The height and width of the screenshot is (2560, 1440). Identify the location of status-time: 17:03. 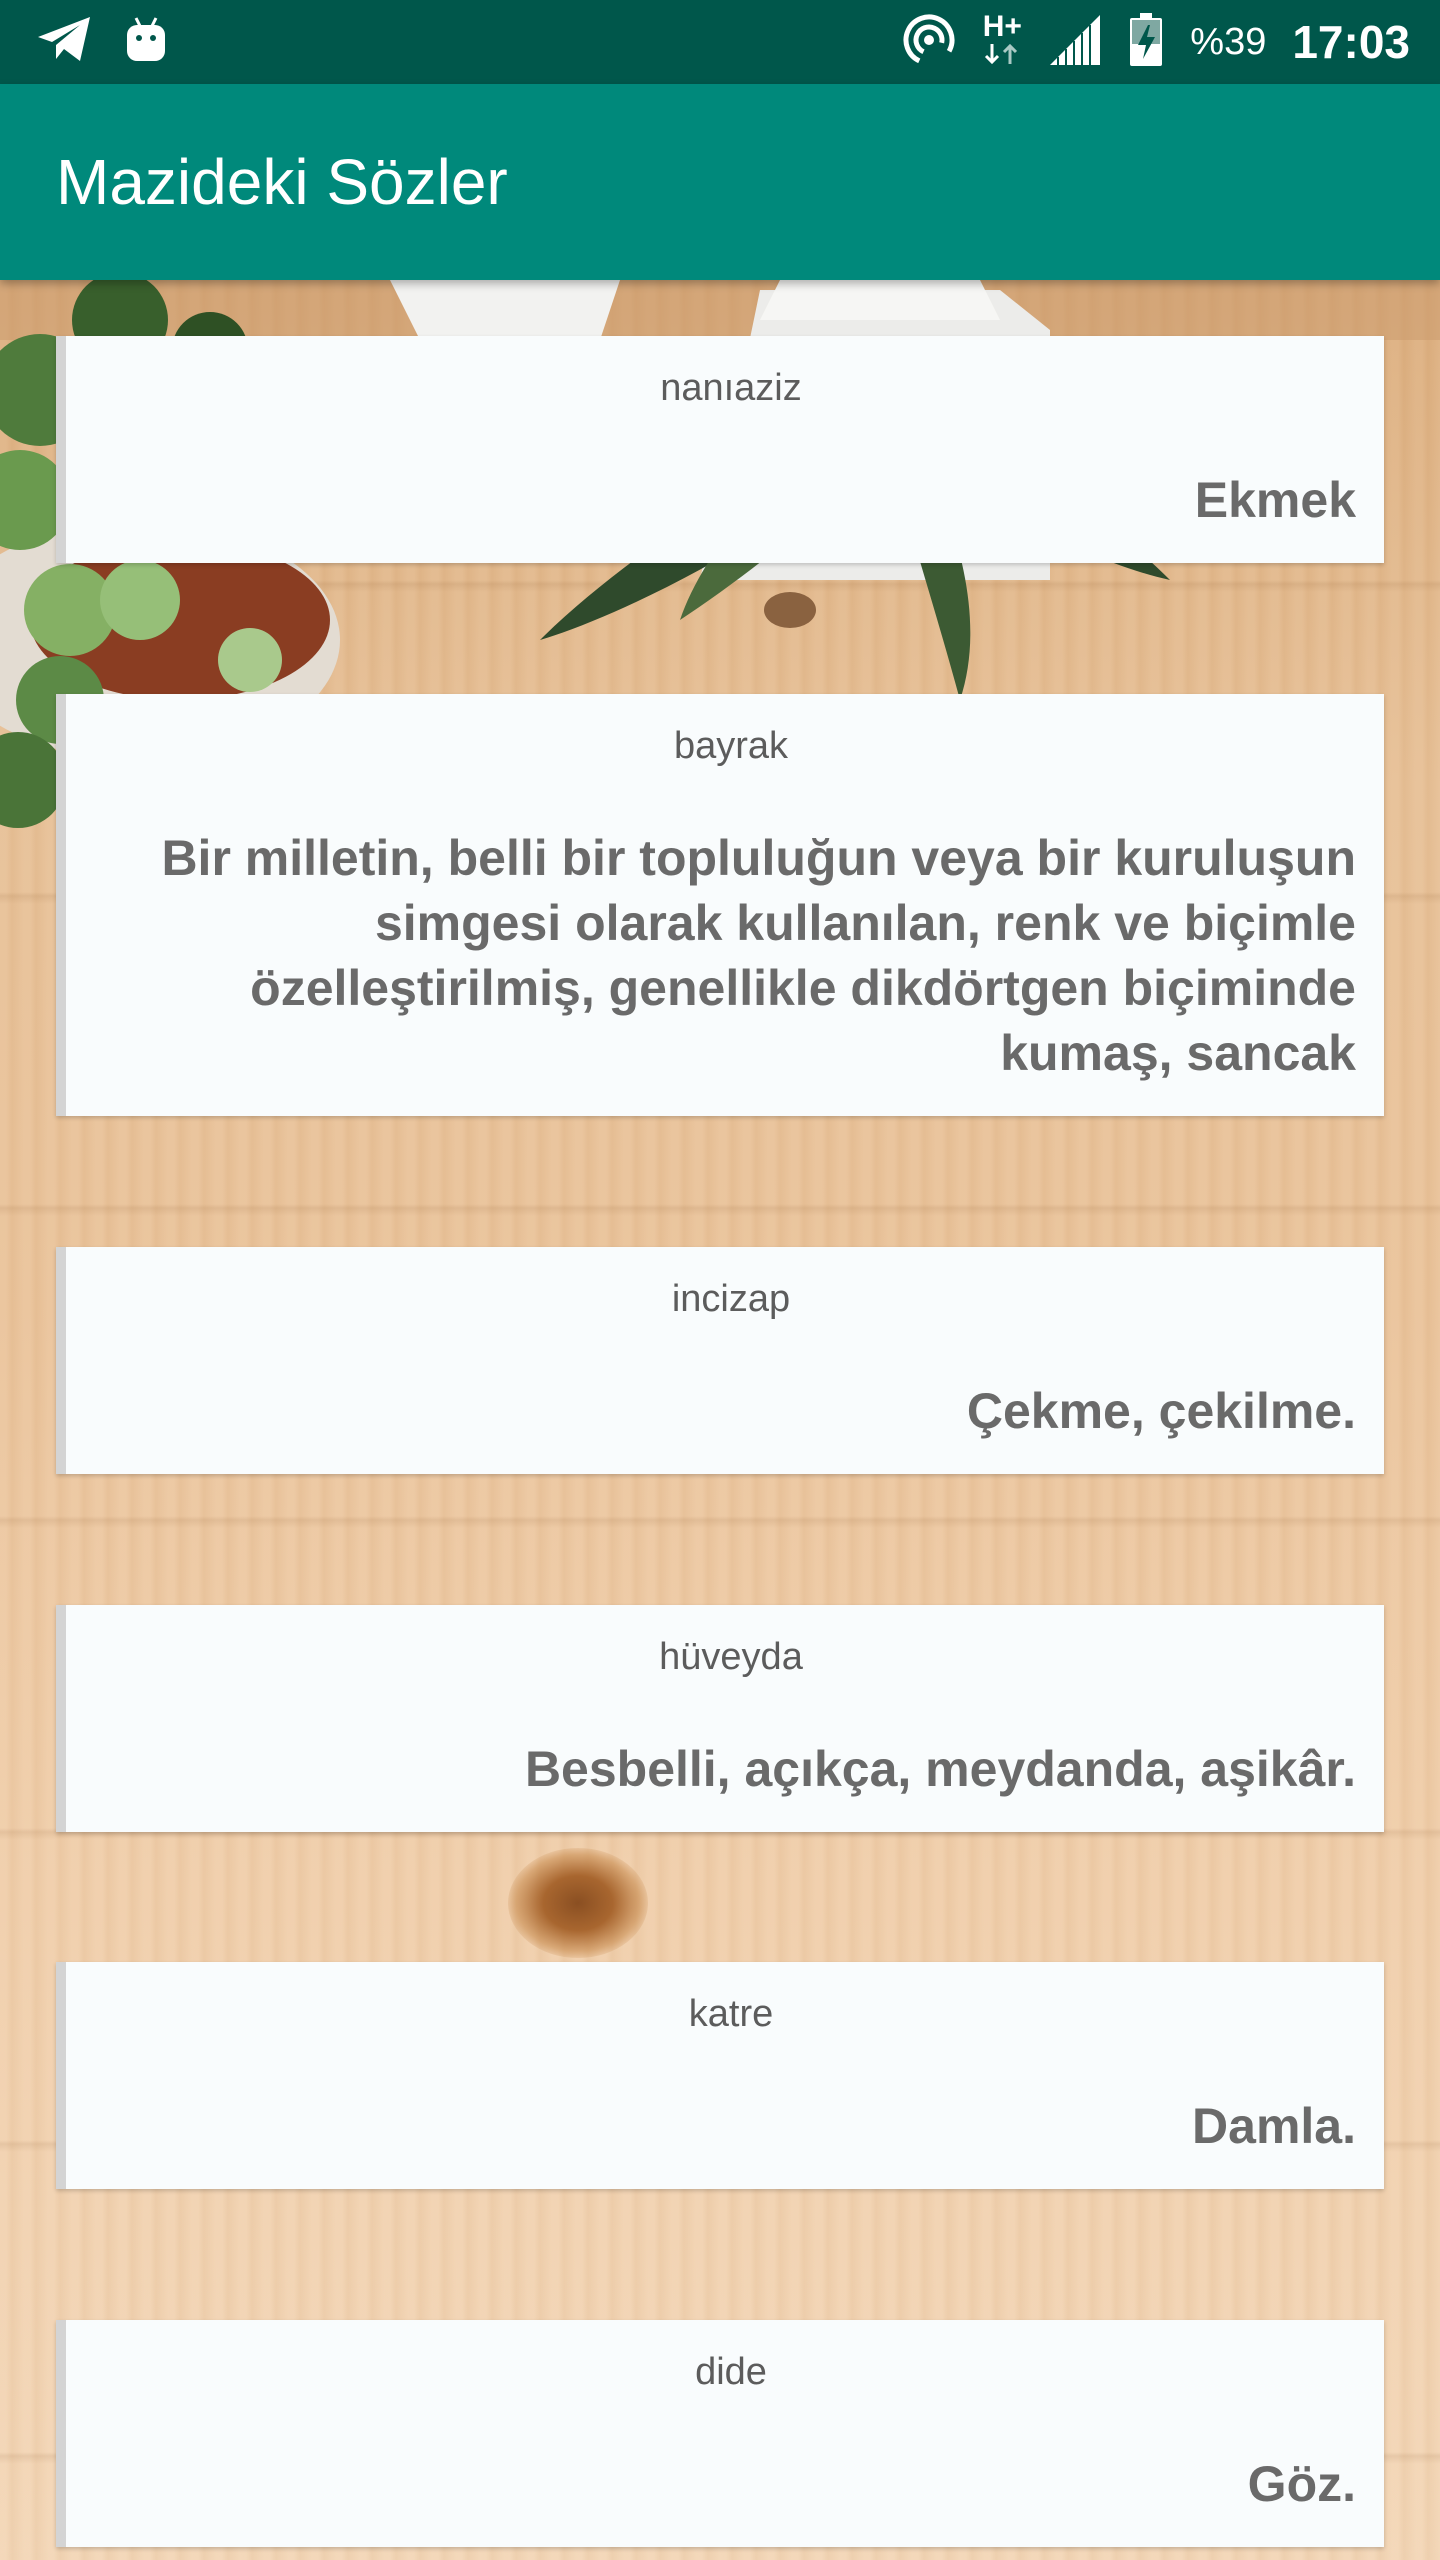
(1351, 42).